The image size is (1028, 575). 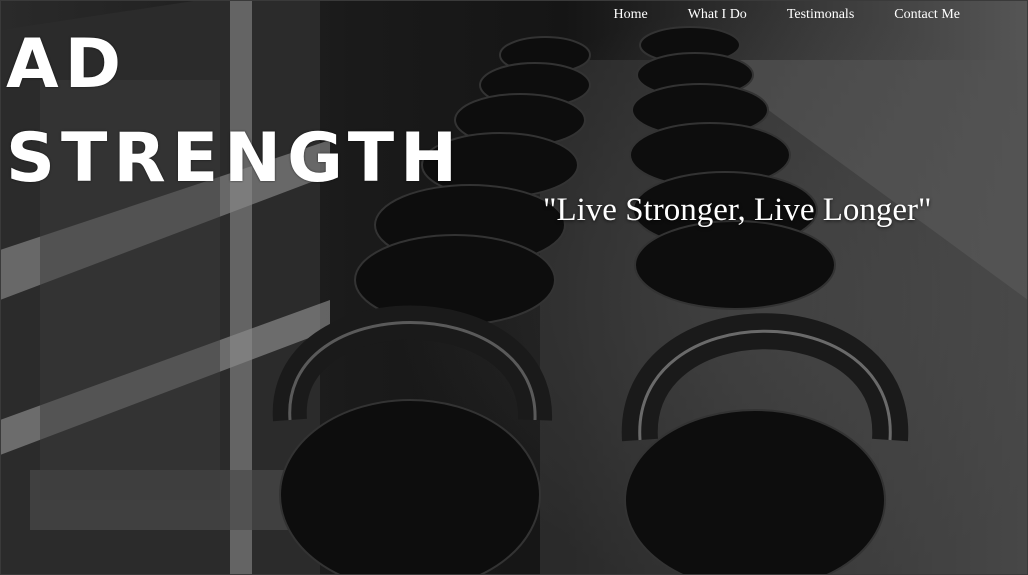 I want to click on tagline: "Live Stronger, Live Longer", so click(x=737, y=210).